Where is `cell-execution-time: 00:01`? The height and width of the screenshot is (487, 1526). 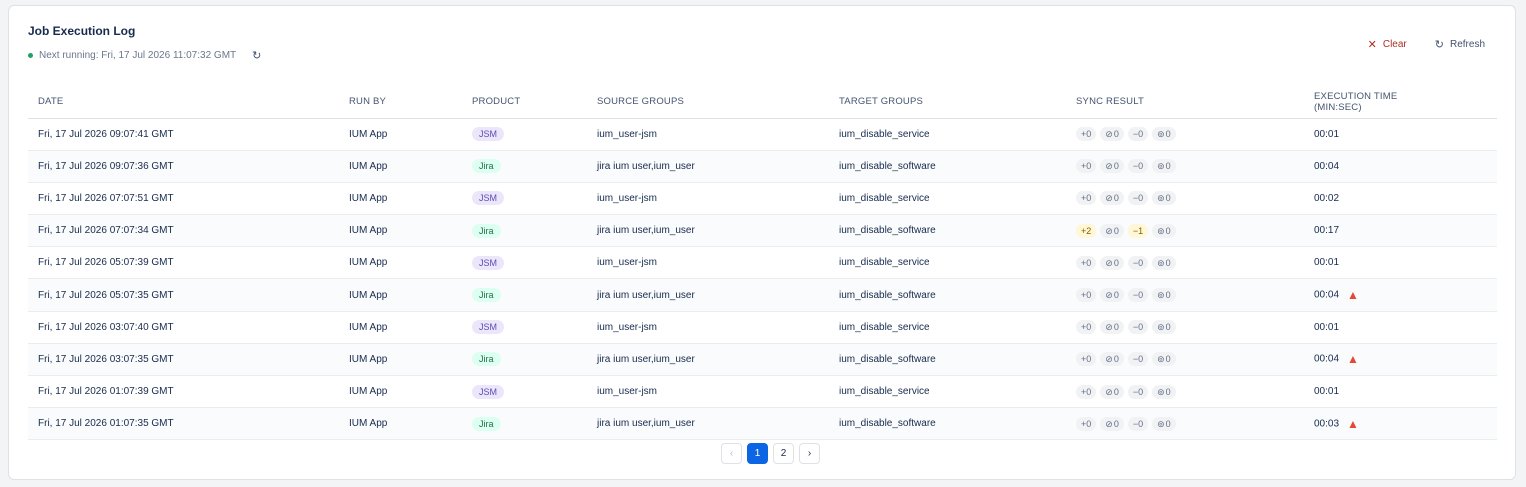 cell-execution-time: 00:01 is located at coordinates (1400, 392).